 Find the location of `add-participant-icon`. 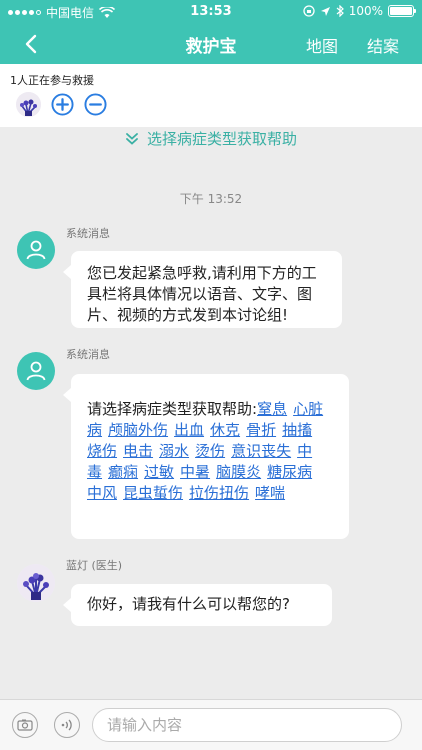

add-participant-icon is located at coordinates (62, 104).